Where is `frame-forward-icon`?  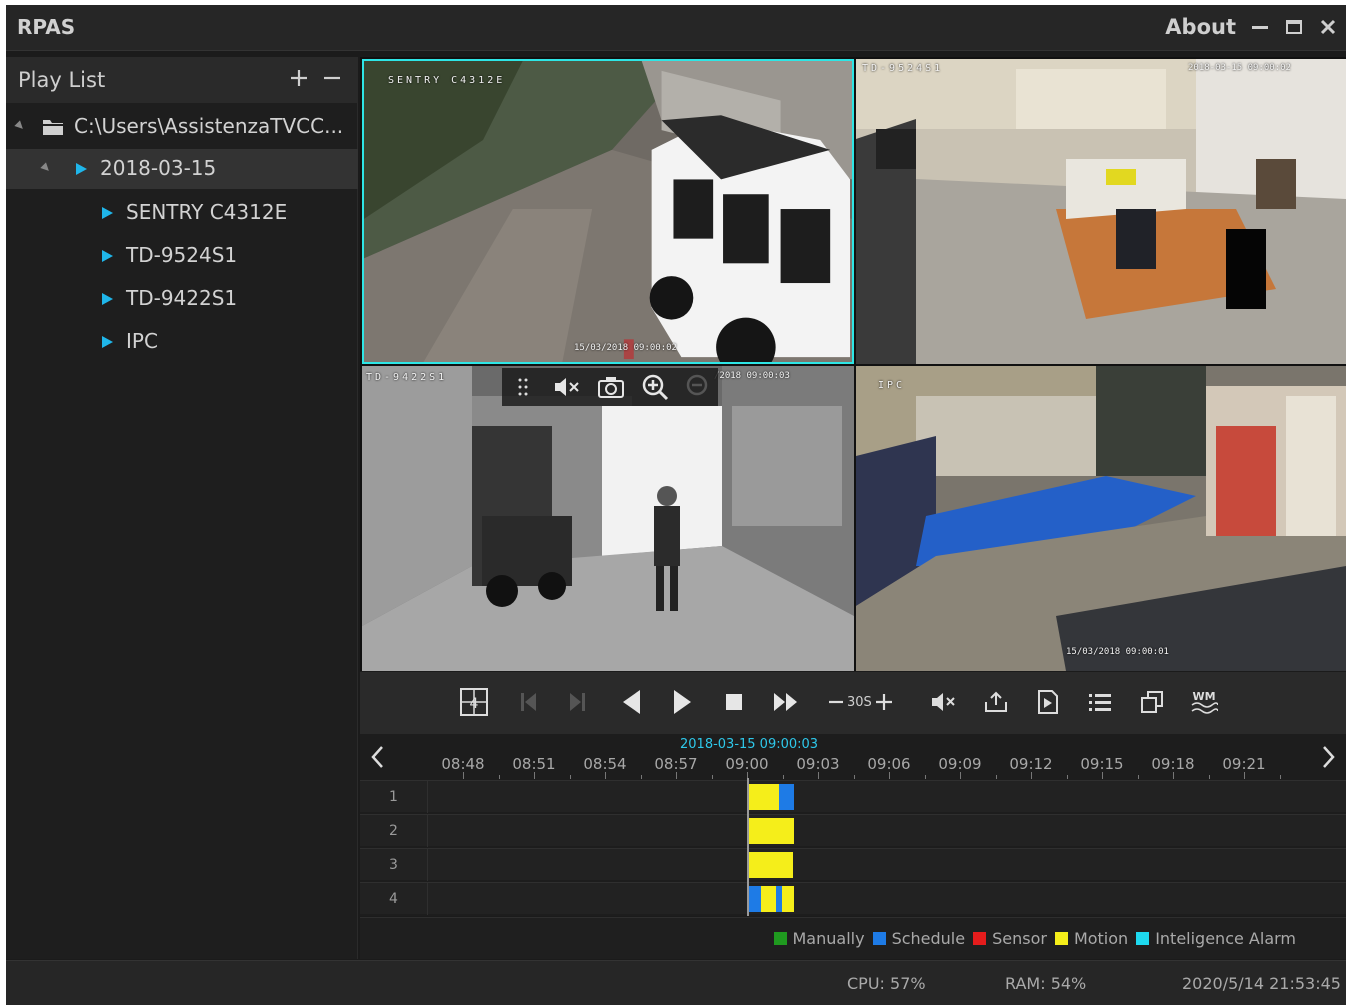 frame-forward-icon is located at coordinates (577, 702).